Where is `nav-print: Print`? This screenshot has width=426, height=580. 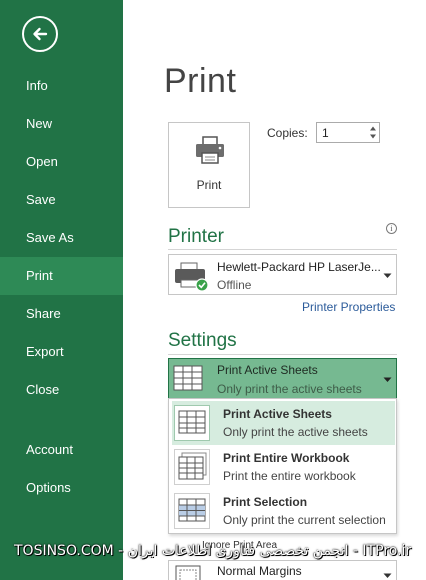 nav-print: Print is located at coordinates (61, 276).